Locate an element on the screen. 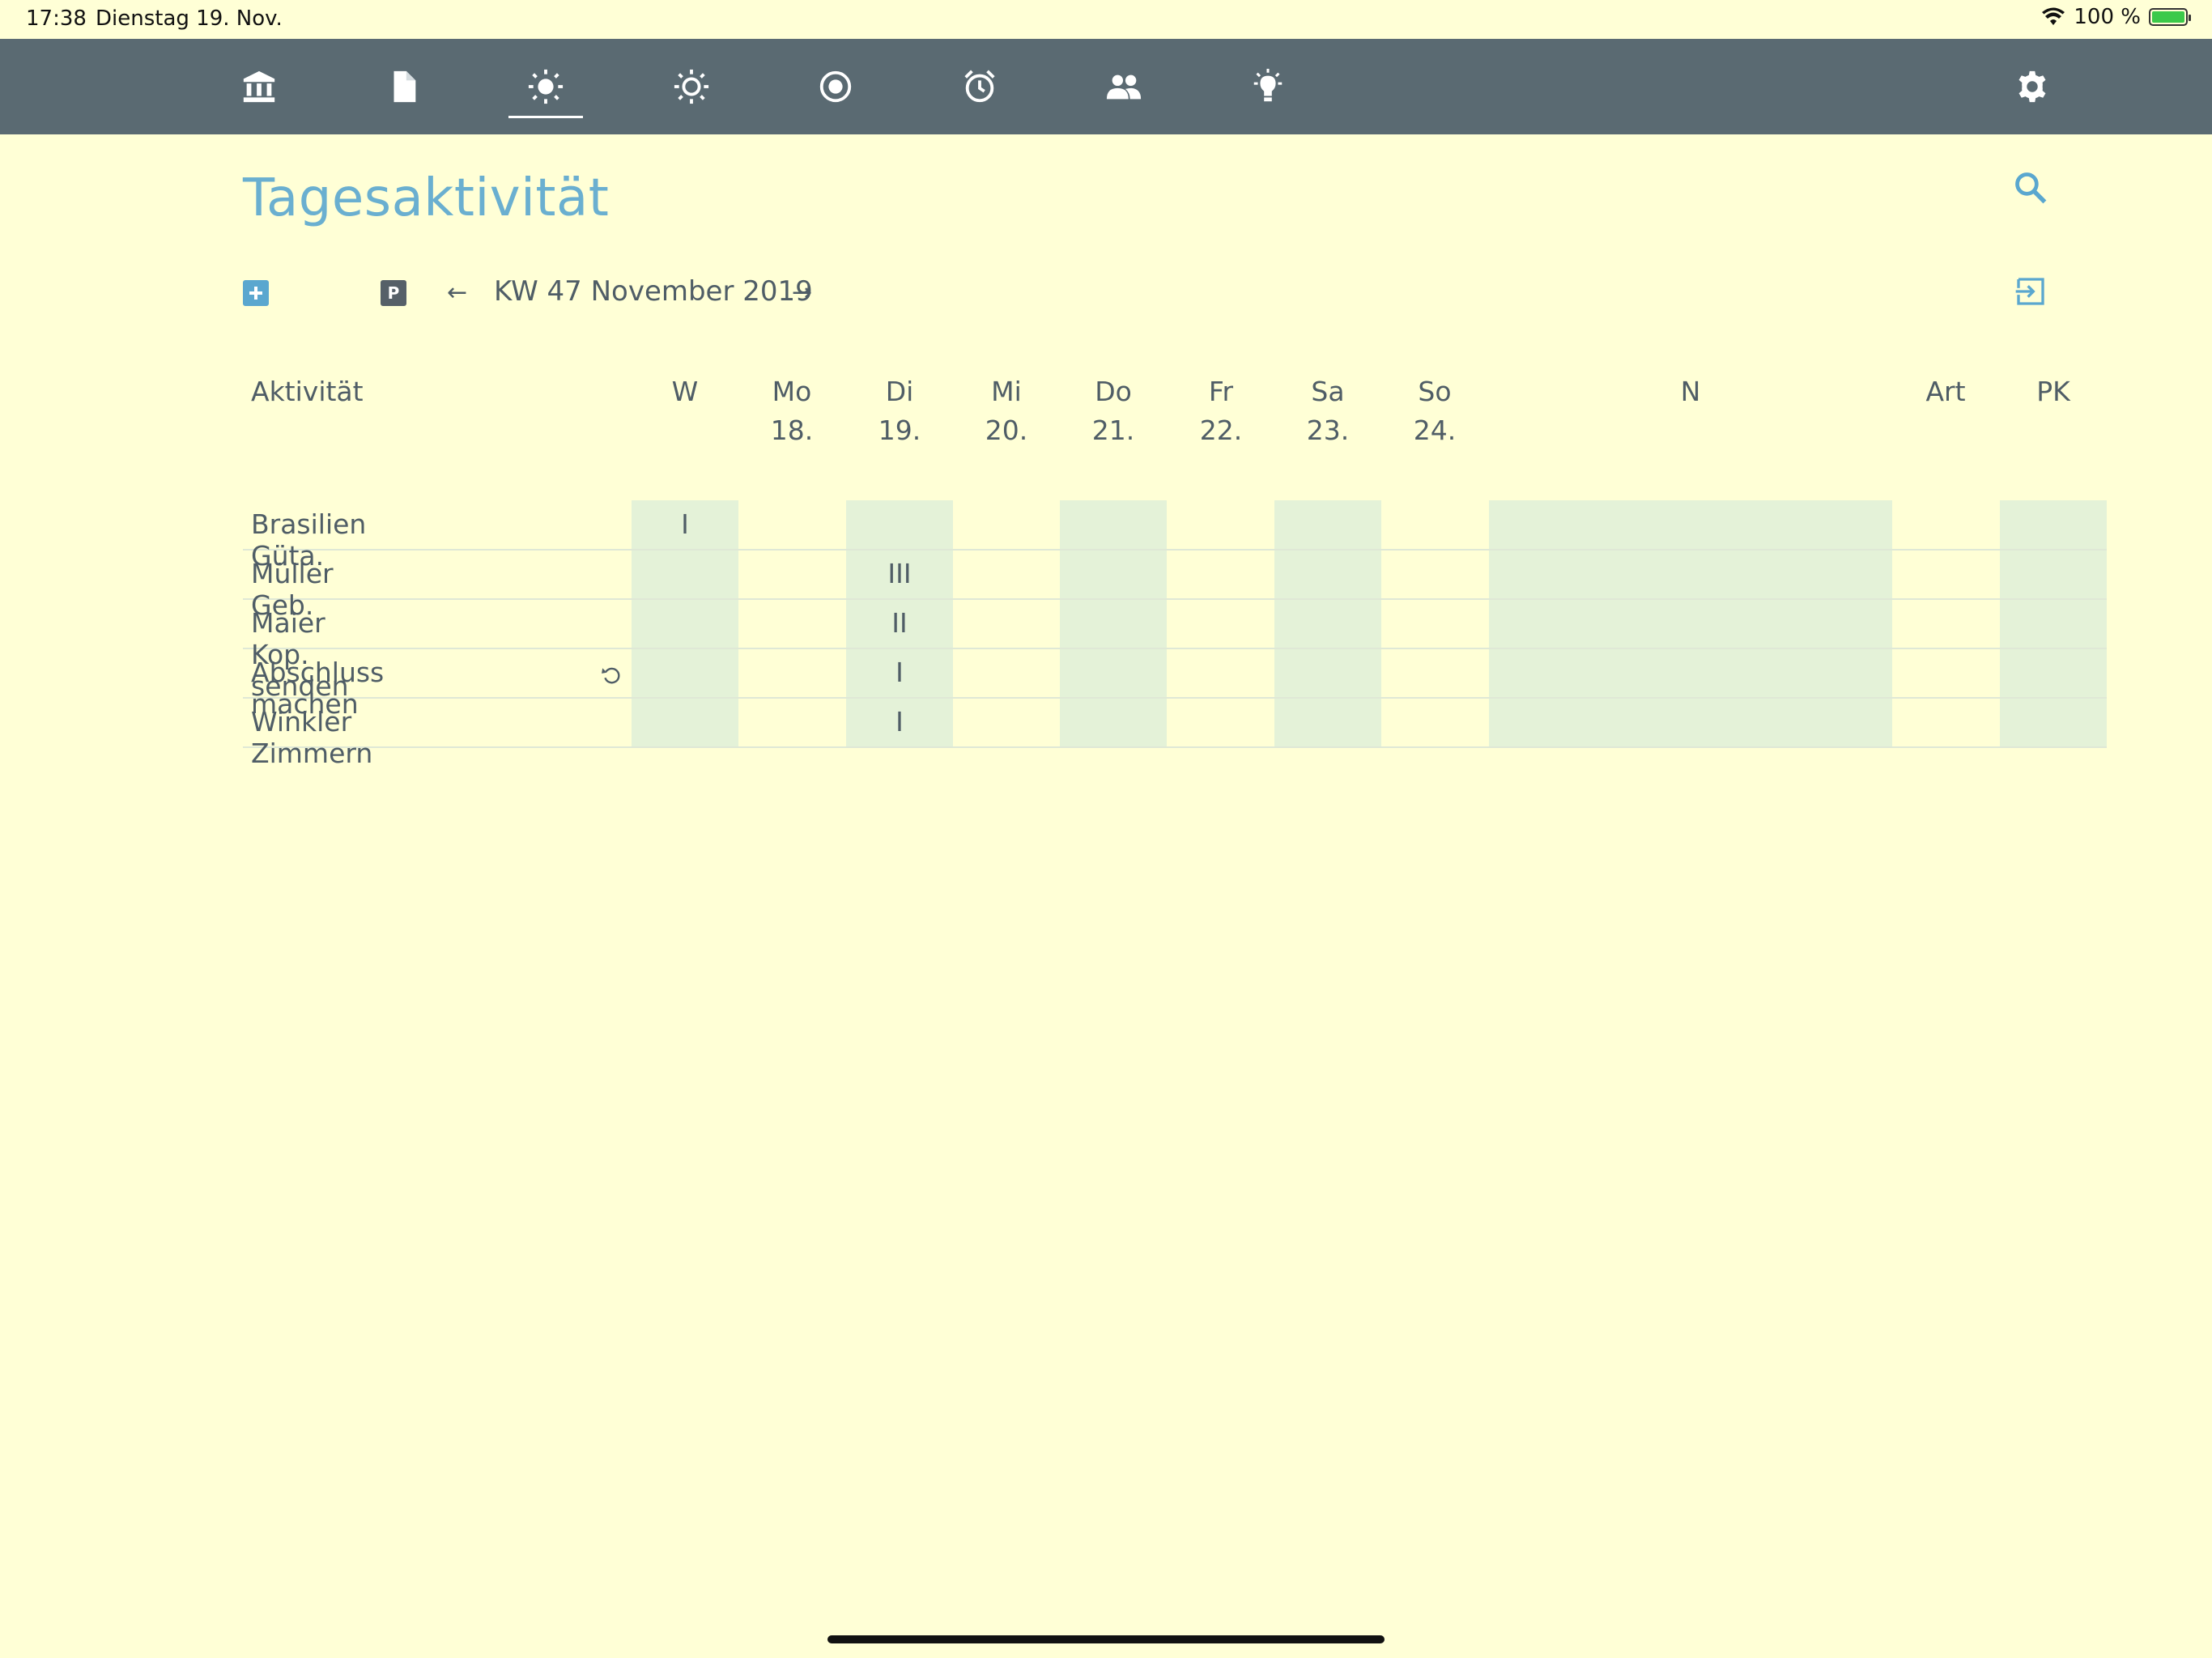 Image resolution: width=2212 pixels, height=1658 pixels. home-indicator is located at coordinates (1106, 1639).